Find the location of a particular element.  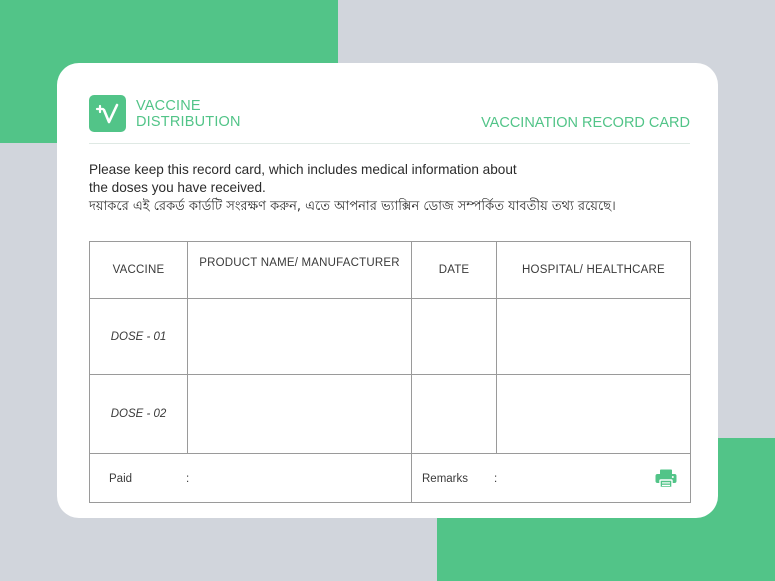

remarks-label: Remarks is located at coordinates (445, 479).